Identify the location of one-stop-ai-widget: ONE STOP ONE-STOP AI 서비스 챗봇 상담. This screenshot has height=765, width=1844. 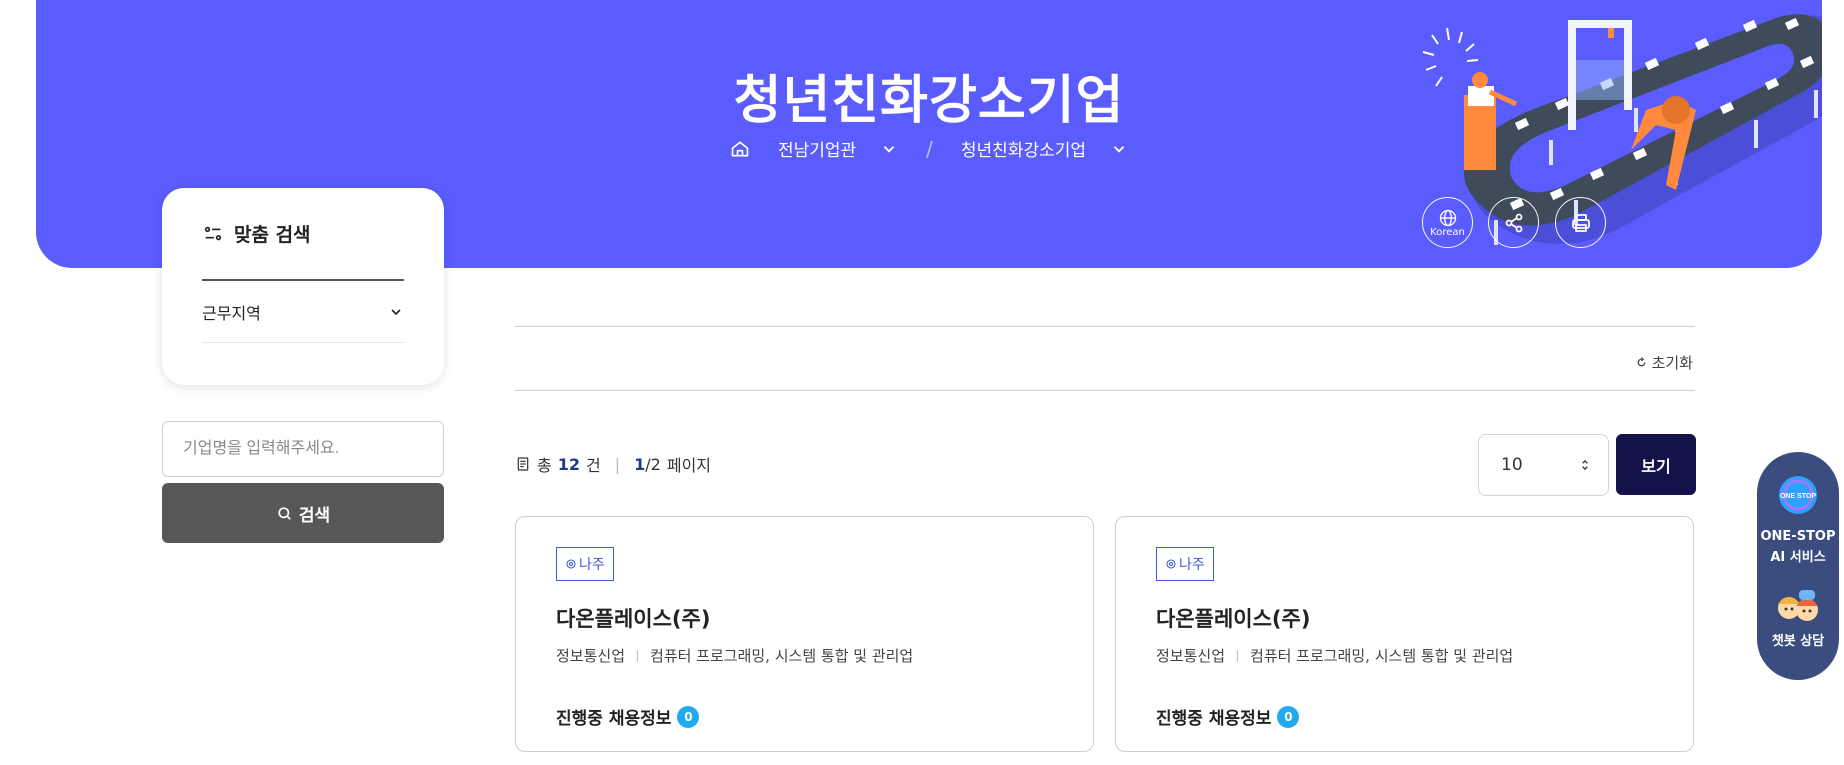
(1798, 566).